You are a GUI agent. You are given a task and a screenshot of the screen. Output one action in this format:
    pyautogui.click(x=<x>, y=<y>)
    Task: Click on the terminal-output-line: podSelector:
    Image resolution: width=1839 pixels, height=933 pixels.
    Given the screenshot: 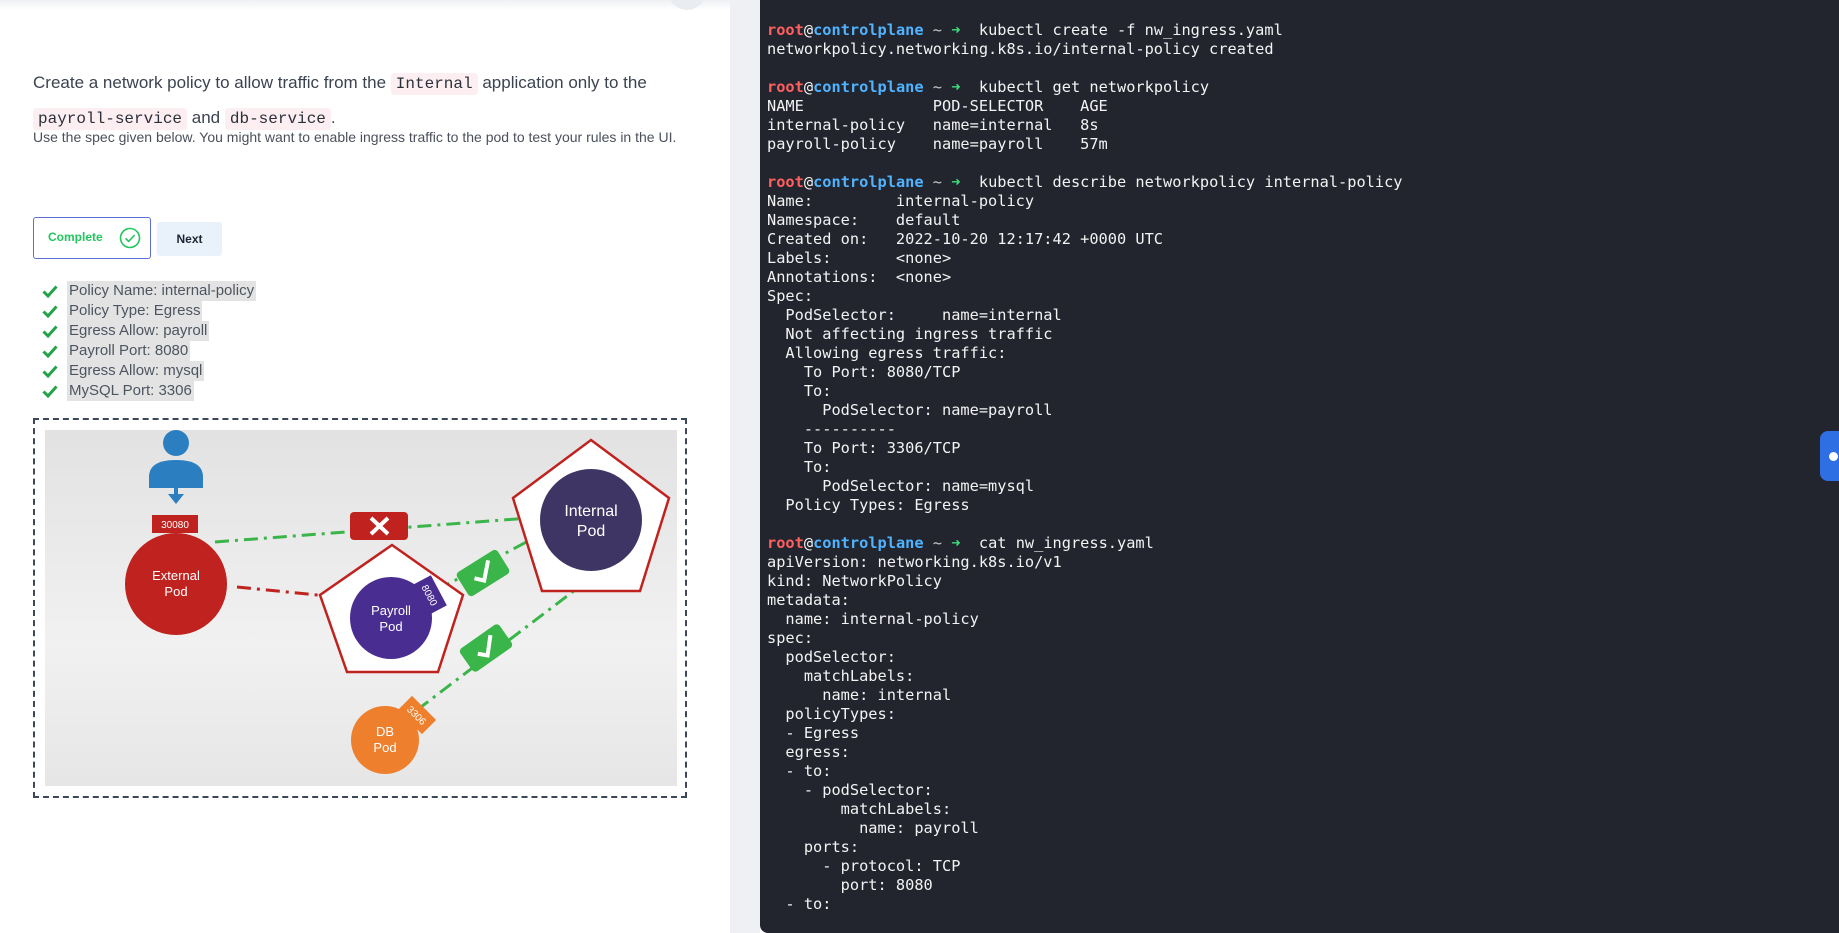 What is the action you would take?
    pyautogui.click(x=831, y=657)
    